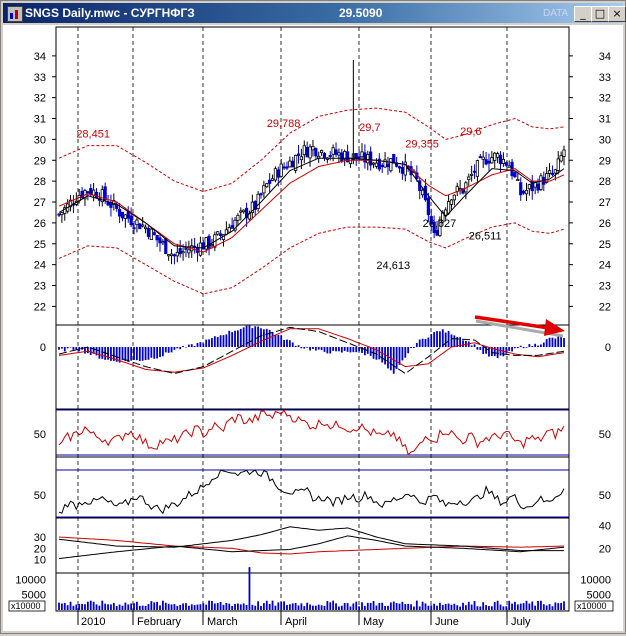 The width and height of the screenshot is (626, 636). What do you see at coordinates (600, 14) in the screenshot?
I see `maximize-button: □` at bounding box center [600, 14].